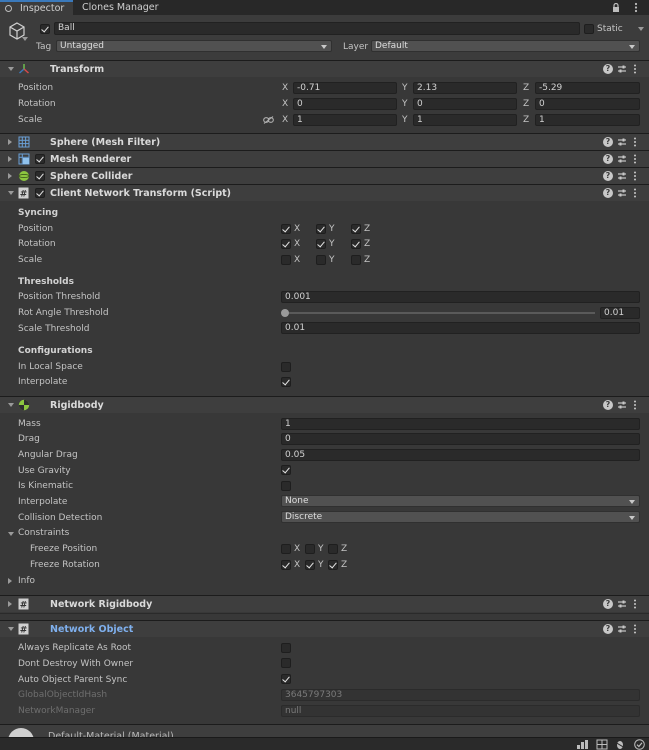 The width and height of the screenshot is (649, 750). What do you see at coordinates (636, 7) in the screenshot?
I see `more-menu-icon` at bounding box center [636, 7].